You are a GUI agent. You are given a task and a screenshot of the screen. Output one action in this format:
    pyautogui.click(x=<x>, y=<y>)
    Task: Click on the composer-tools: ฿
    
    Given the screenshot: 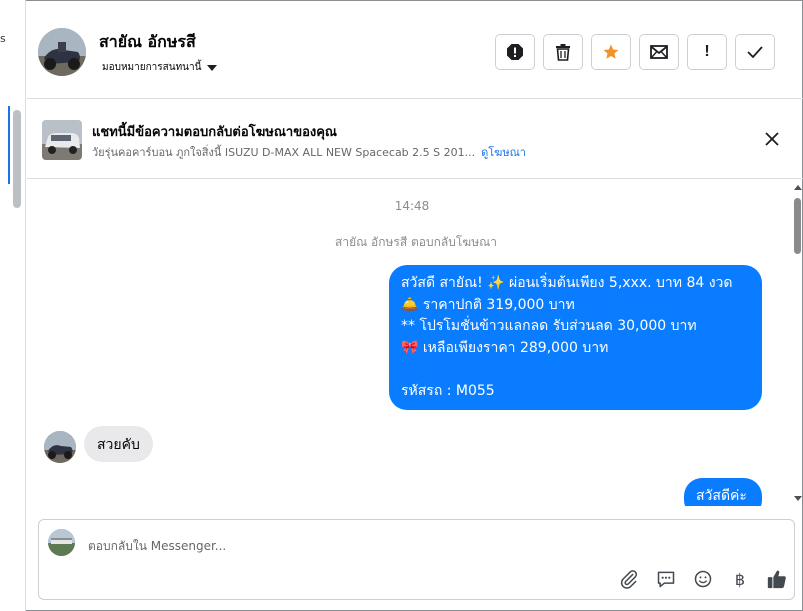 What is the action you would take?
    pyautogui.click(x=703, y=579)
    